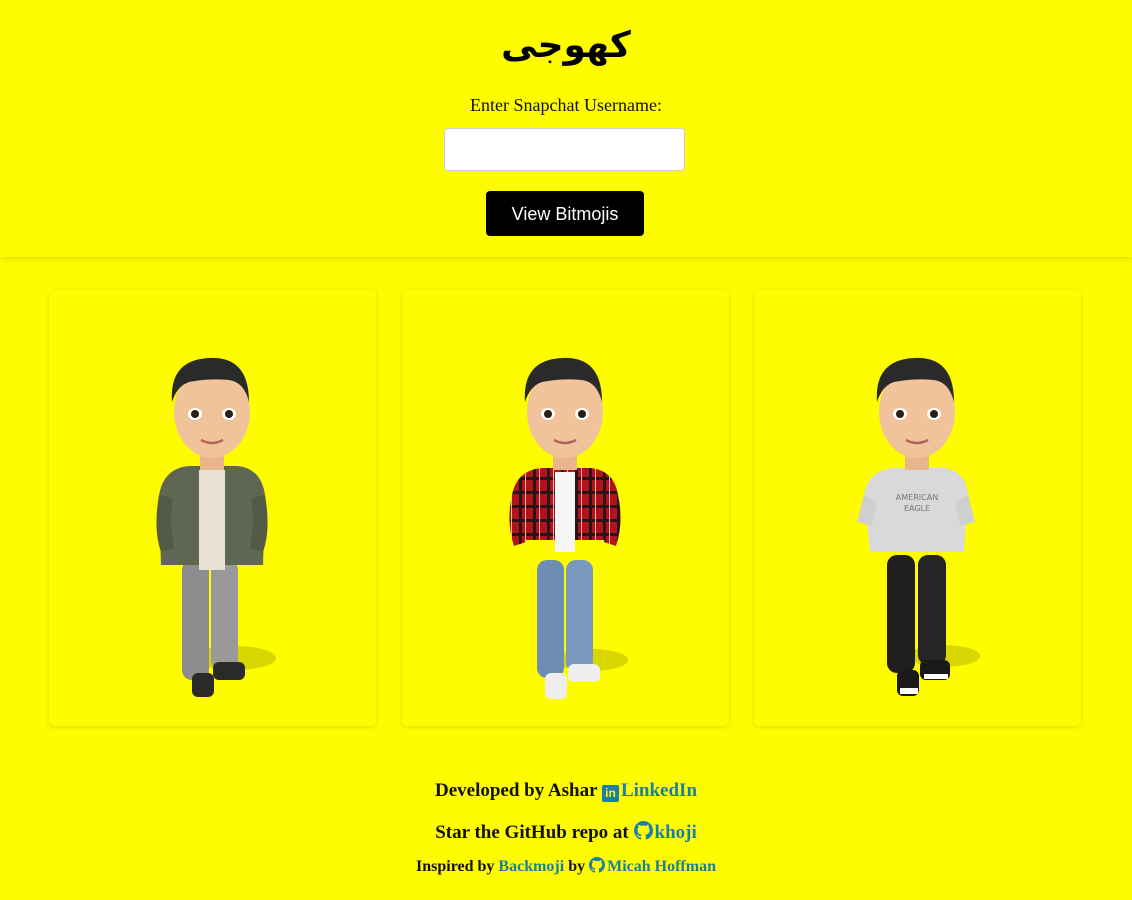 The height and width of the screenshot is (900, 1132). I want to click on bitmoji-card: AMERICAN EAGLE, so click(917, 508).